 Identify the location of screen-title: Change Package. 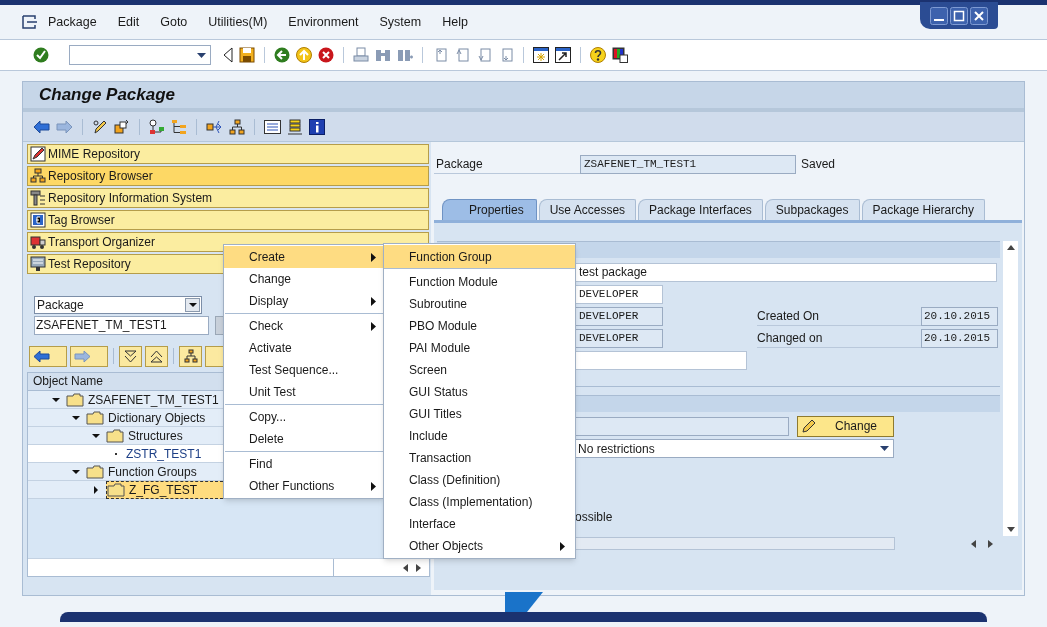
(107, 95).